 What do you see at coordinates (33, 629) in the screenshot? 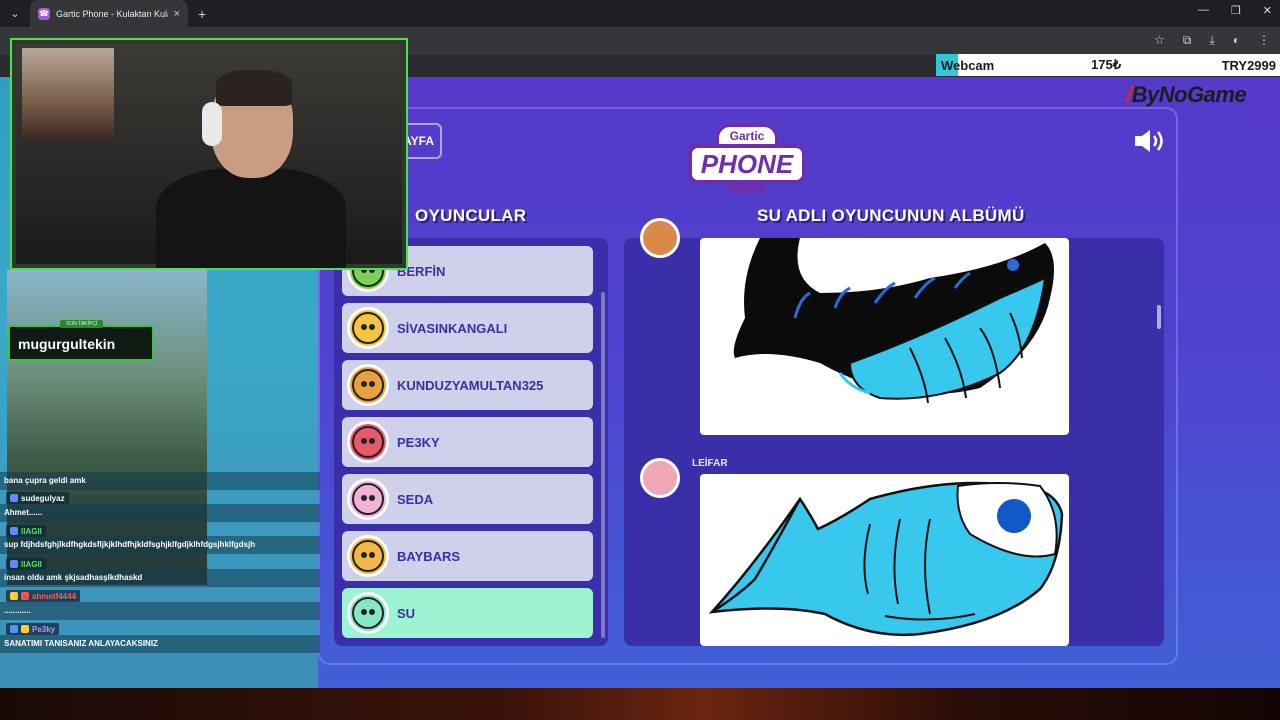
I see `chat-username: Pe3ky` at bounding box center [33, 629].